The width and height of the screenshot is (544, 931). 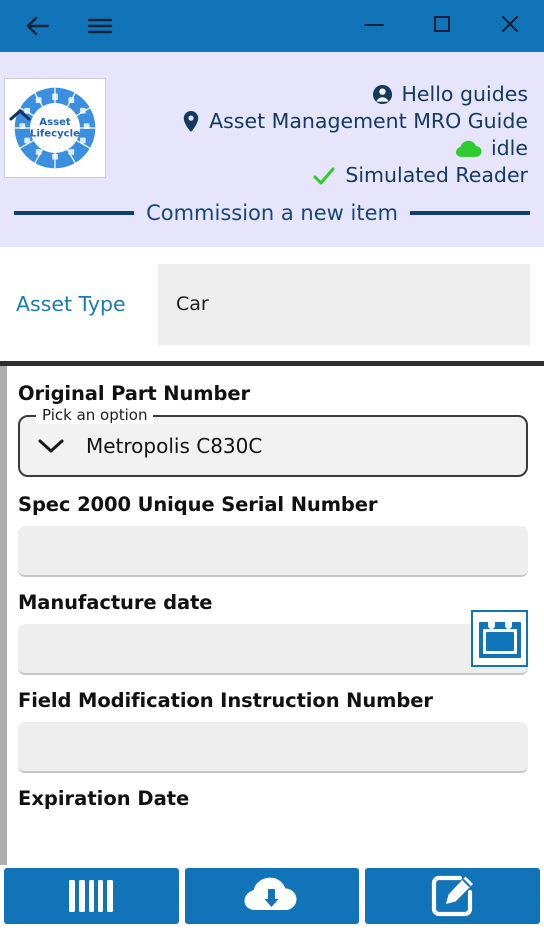 What do you see at coordinates (191, 121) in the screenshot?
I see `map-pin-icon` at bounding box center [191, 121].